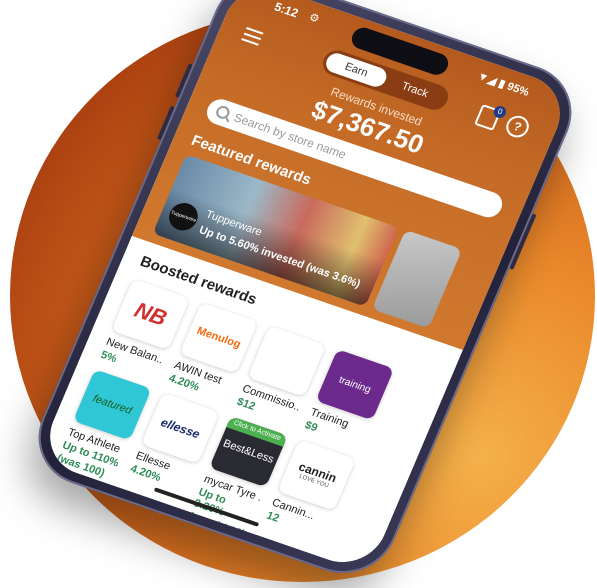  I want to click on training-logo: training, so click(355, 385).